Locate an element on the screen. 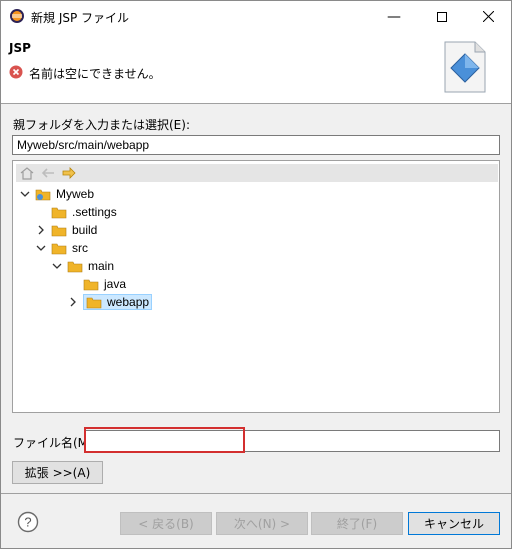 The image size is (512, 549). tree-item-label: java is located at coordinates (115, 284).